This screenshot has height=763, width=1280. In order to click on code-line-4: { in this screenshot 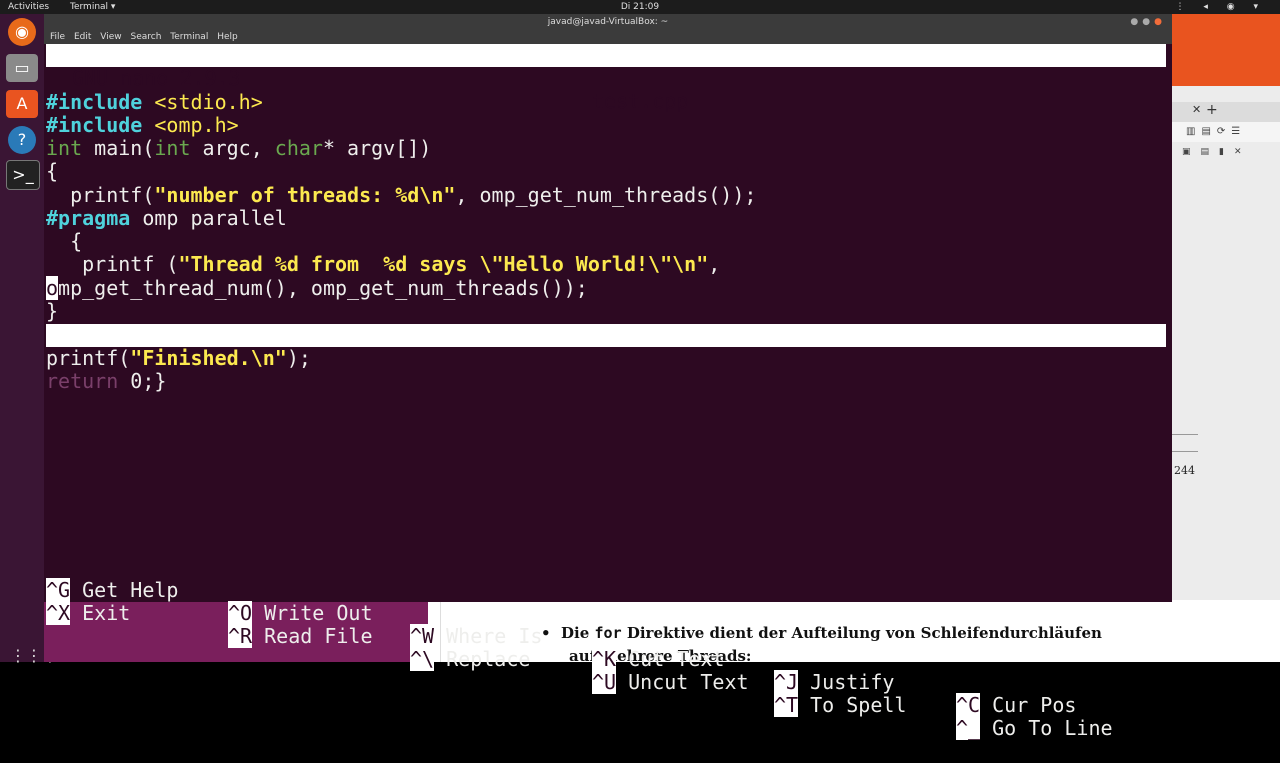, I will do `click(52, 171)`.